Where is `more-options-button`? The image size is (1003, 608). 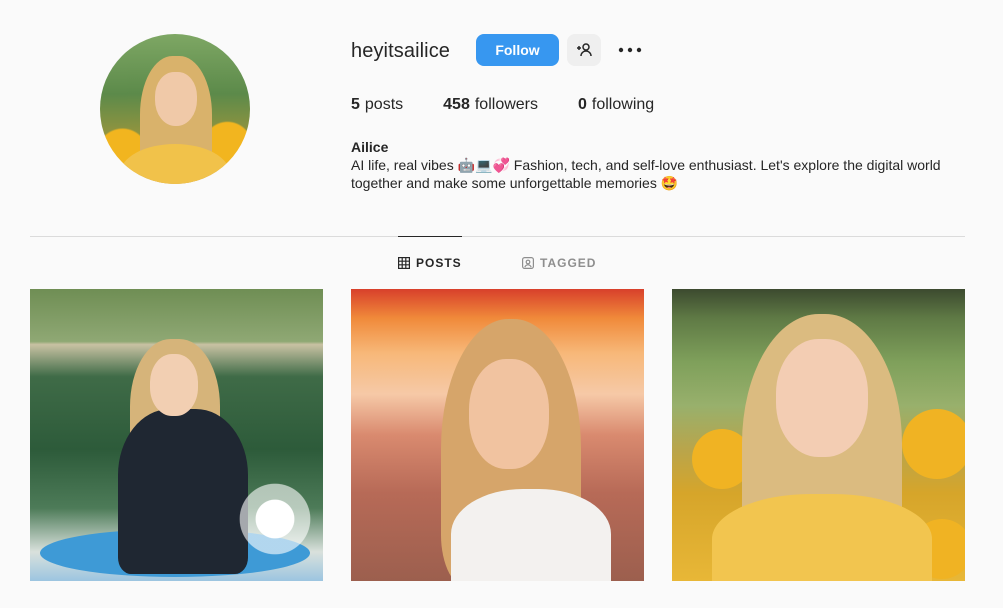
more-options-button is located at coordinates (630, 50).